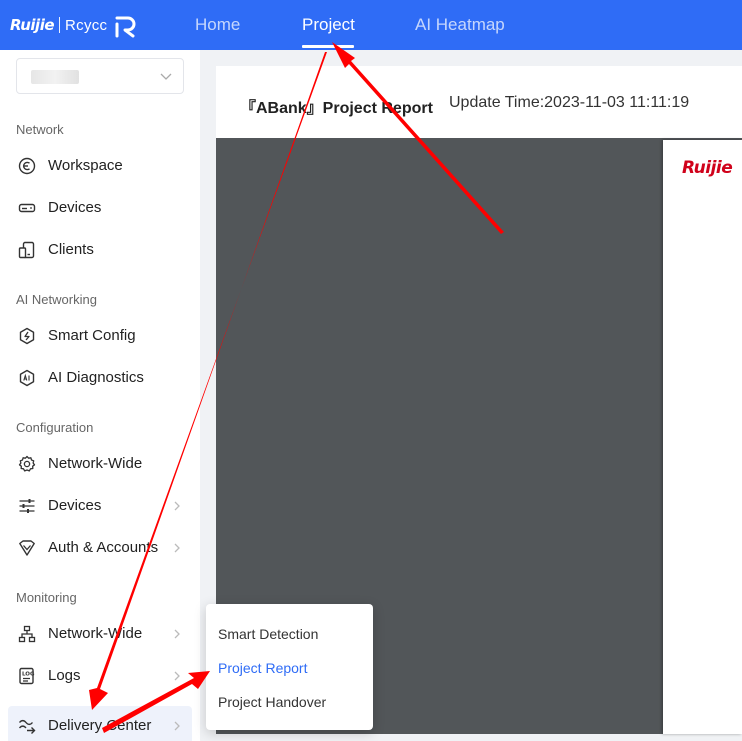 The height and width of the screenshot is (741, 742). What do you see at coordinates (100, 250) in the screenshot?
I see `sidebar-item-clients: Clients` at bounding box center [100, 250].